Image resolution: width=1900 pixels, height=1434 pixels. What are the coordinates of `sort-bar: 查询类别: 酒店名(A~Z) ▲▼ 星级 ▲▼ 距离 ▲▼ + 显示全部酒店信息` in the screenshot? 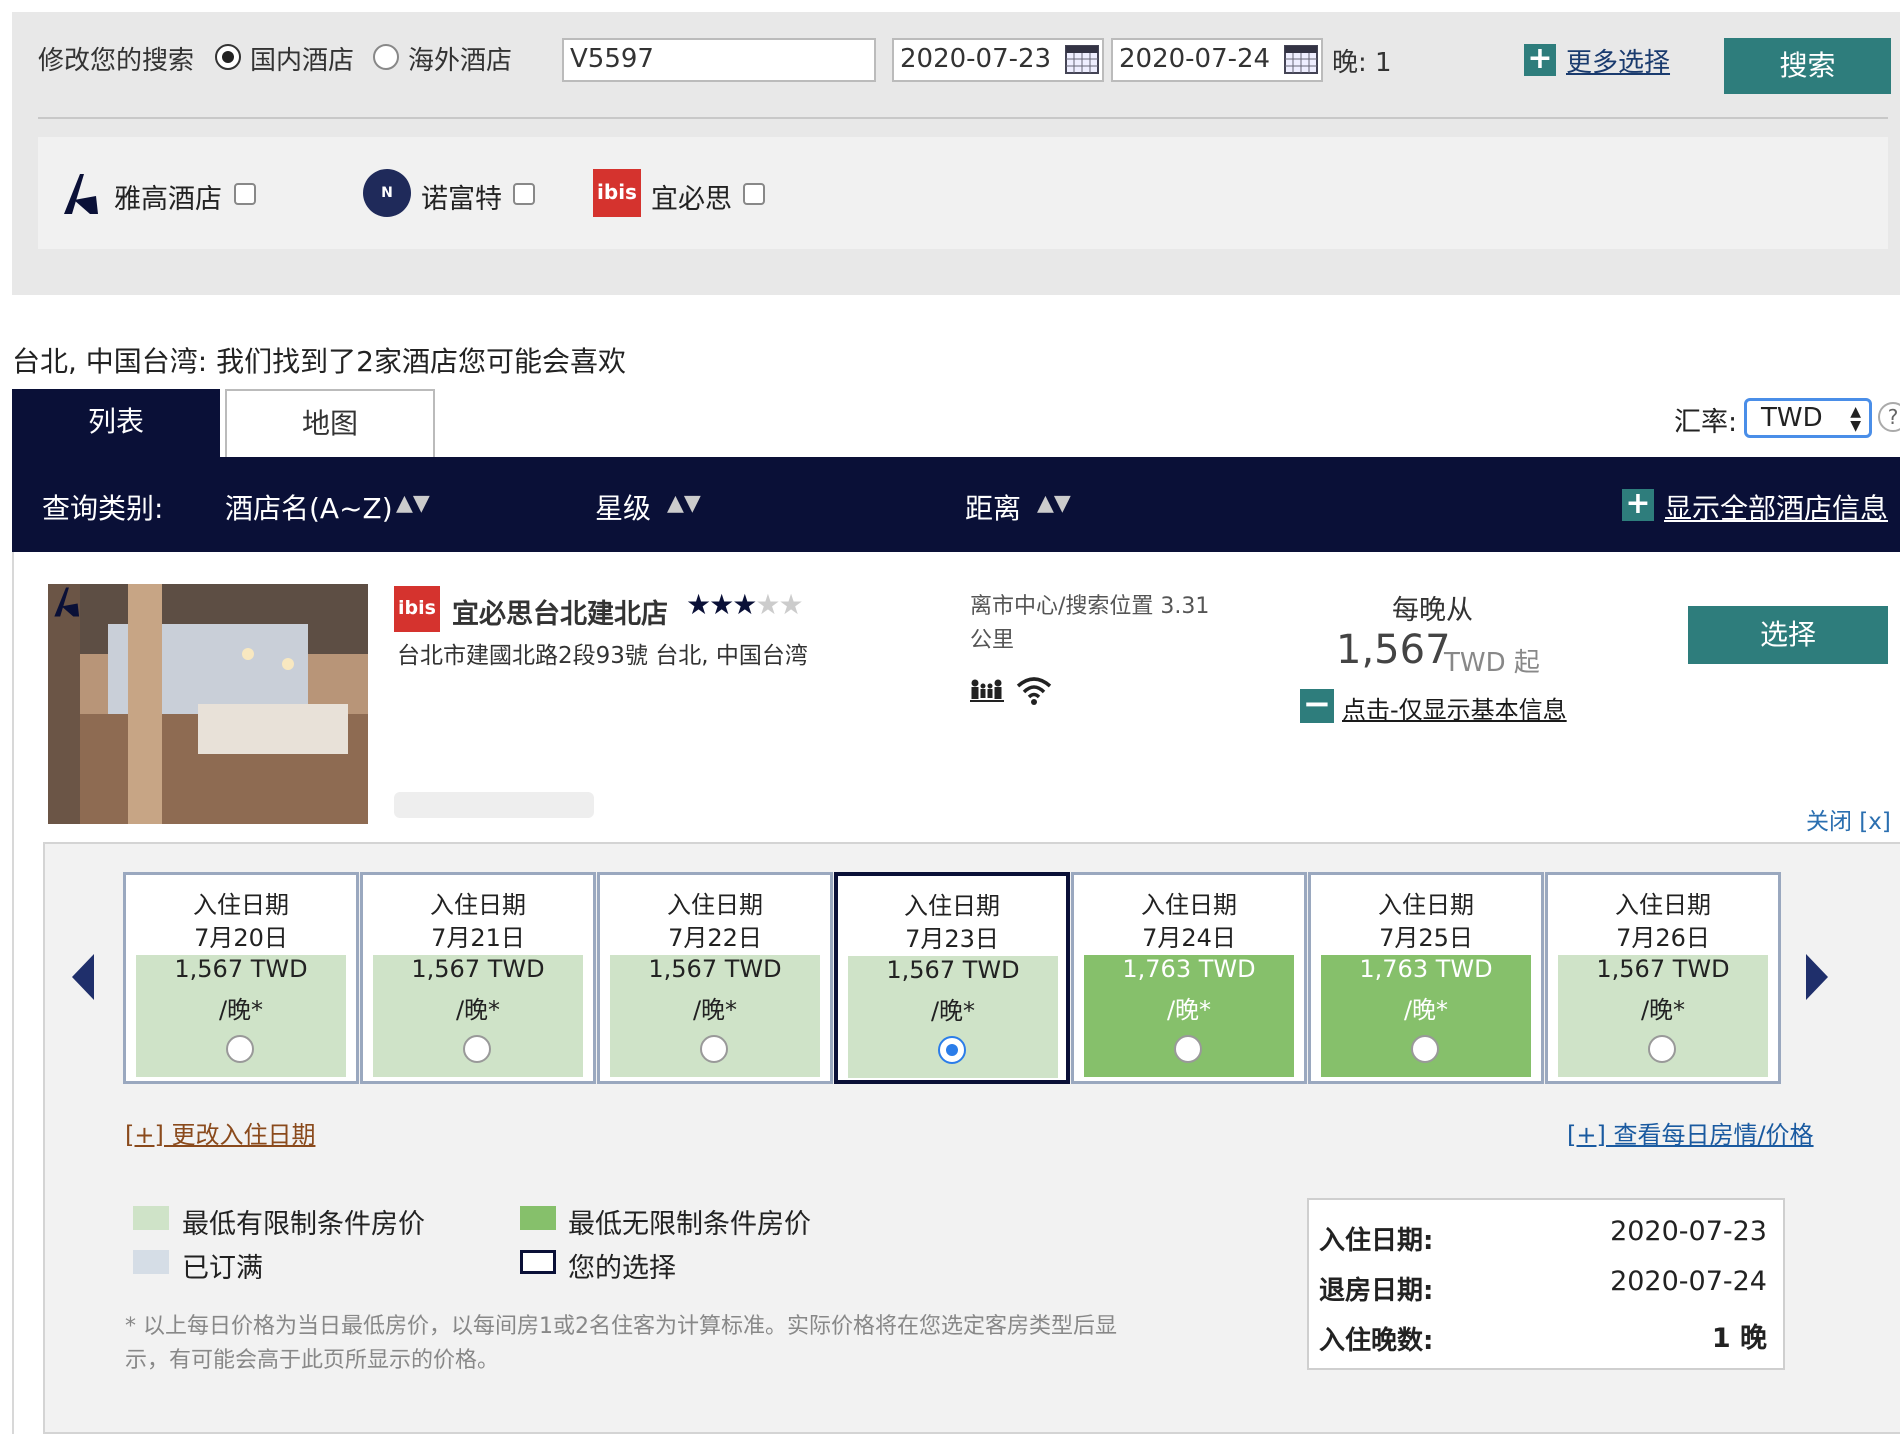 It's located at (956, 504).